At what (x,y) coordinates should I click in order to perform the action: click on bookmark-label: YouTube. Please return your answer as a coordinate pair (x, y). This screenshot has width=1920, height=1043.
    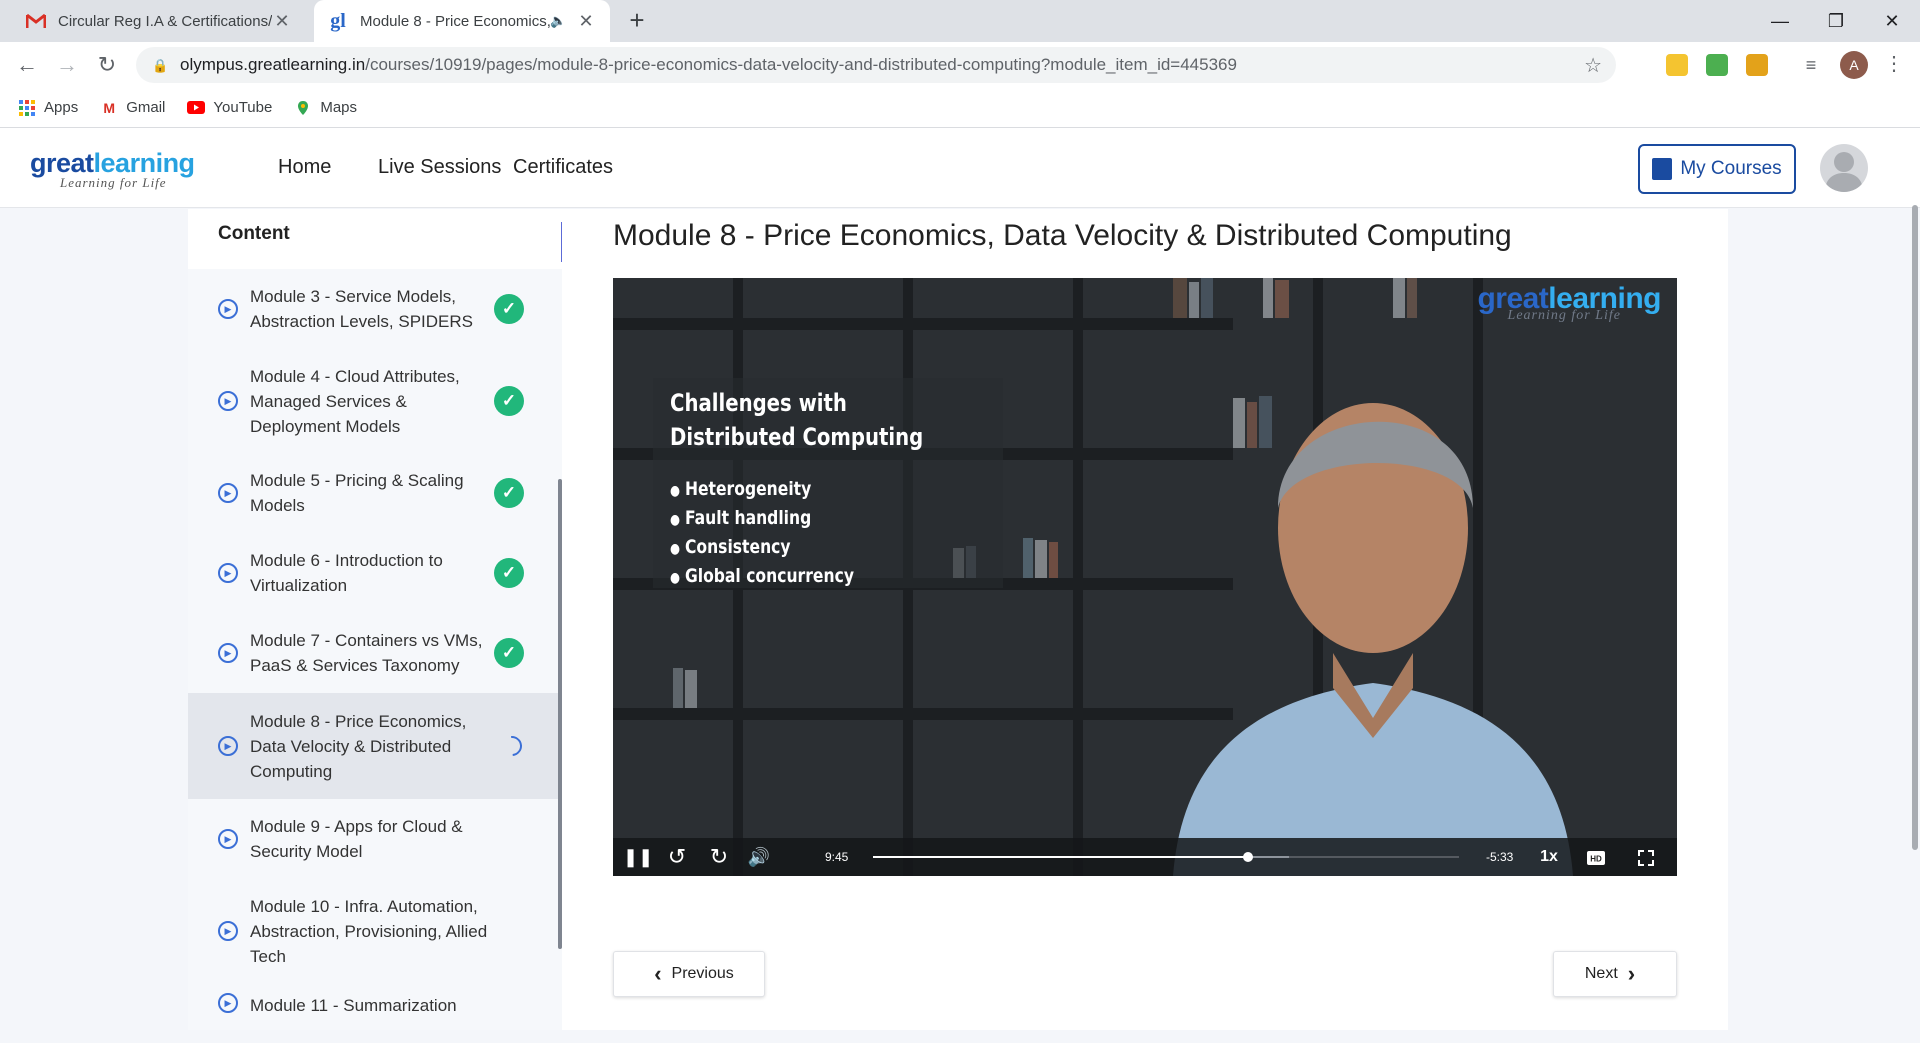
    Looking at the image, I should click on (243, 107).